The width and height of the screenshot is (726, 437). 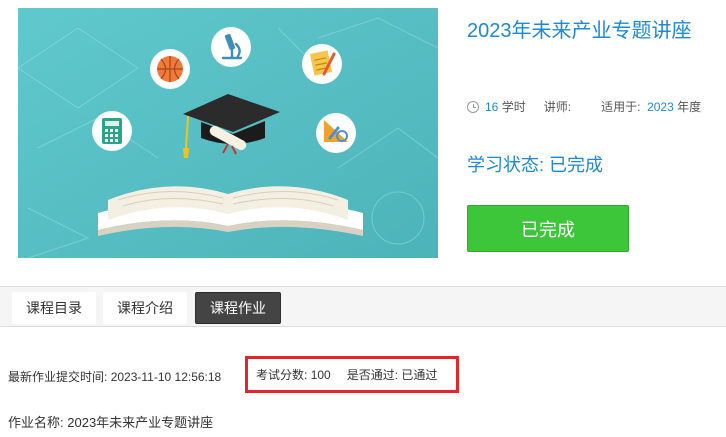 What do you see at coordinates (320, 374) in the screenshot?
I see `score-value: 100` at bounding box center [320, 374].